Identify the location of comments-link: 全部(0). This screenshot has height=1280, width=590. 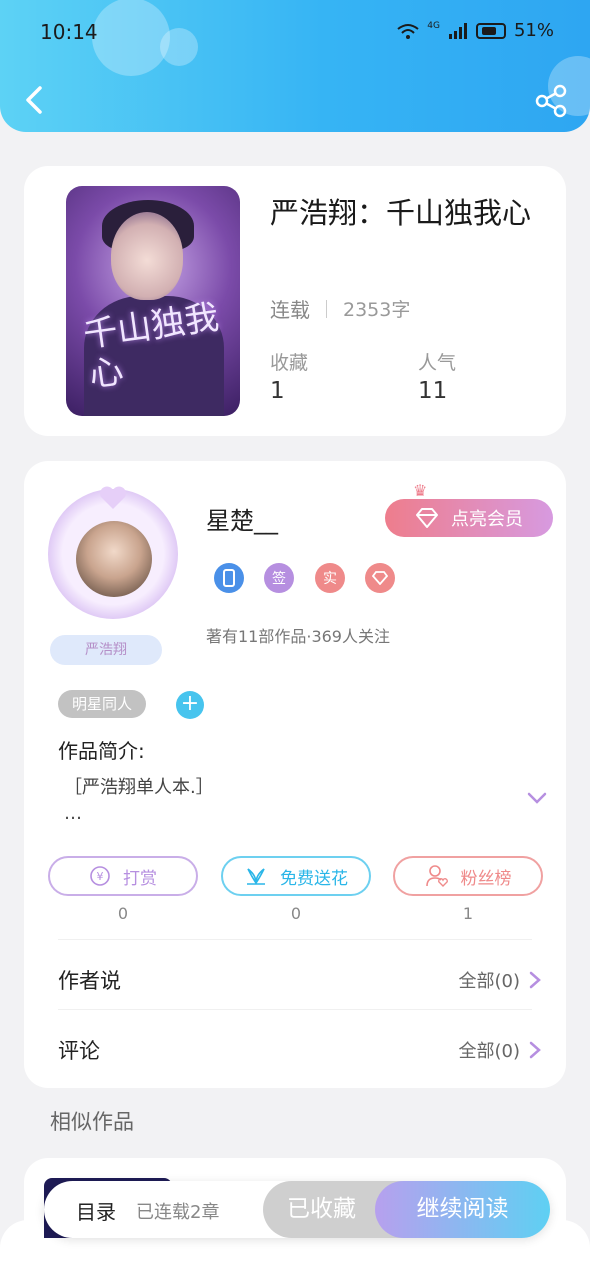
(501, 1050).